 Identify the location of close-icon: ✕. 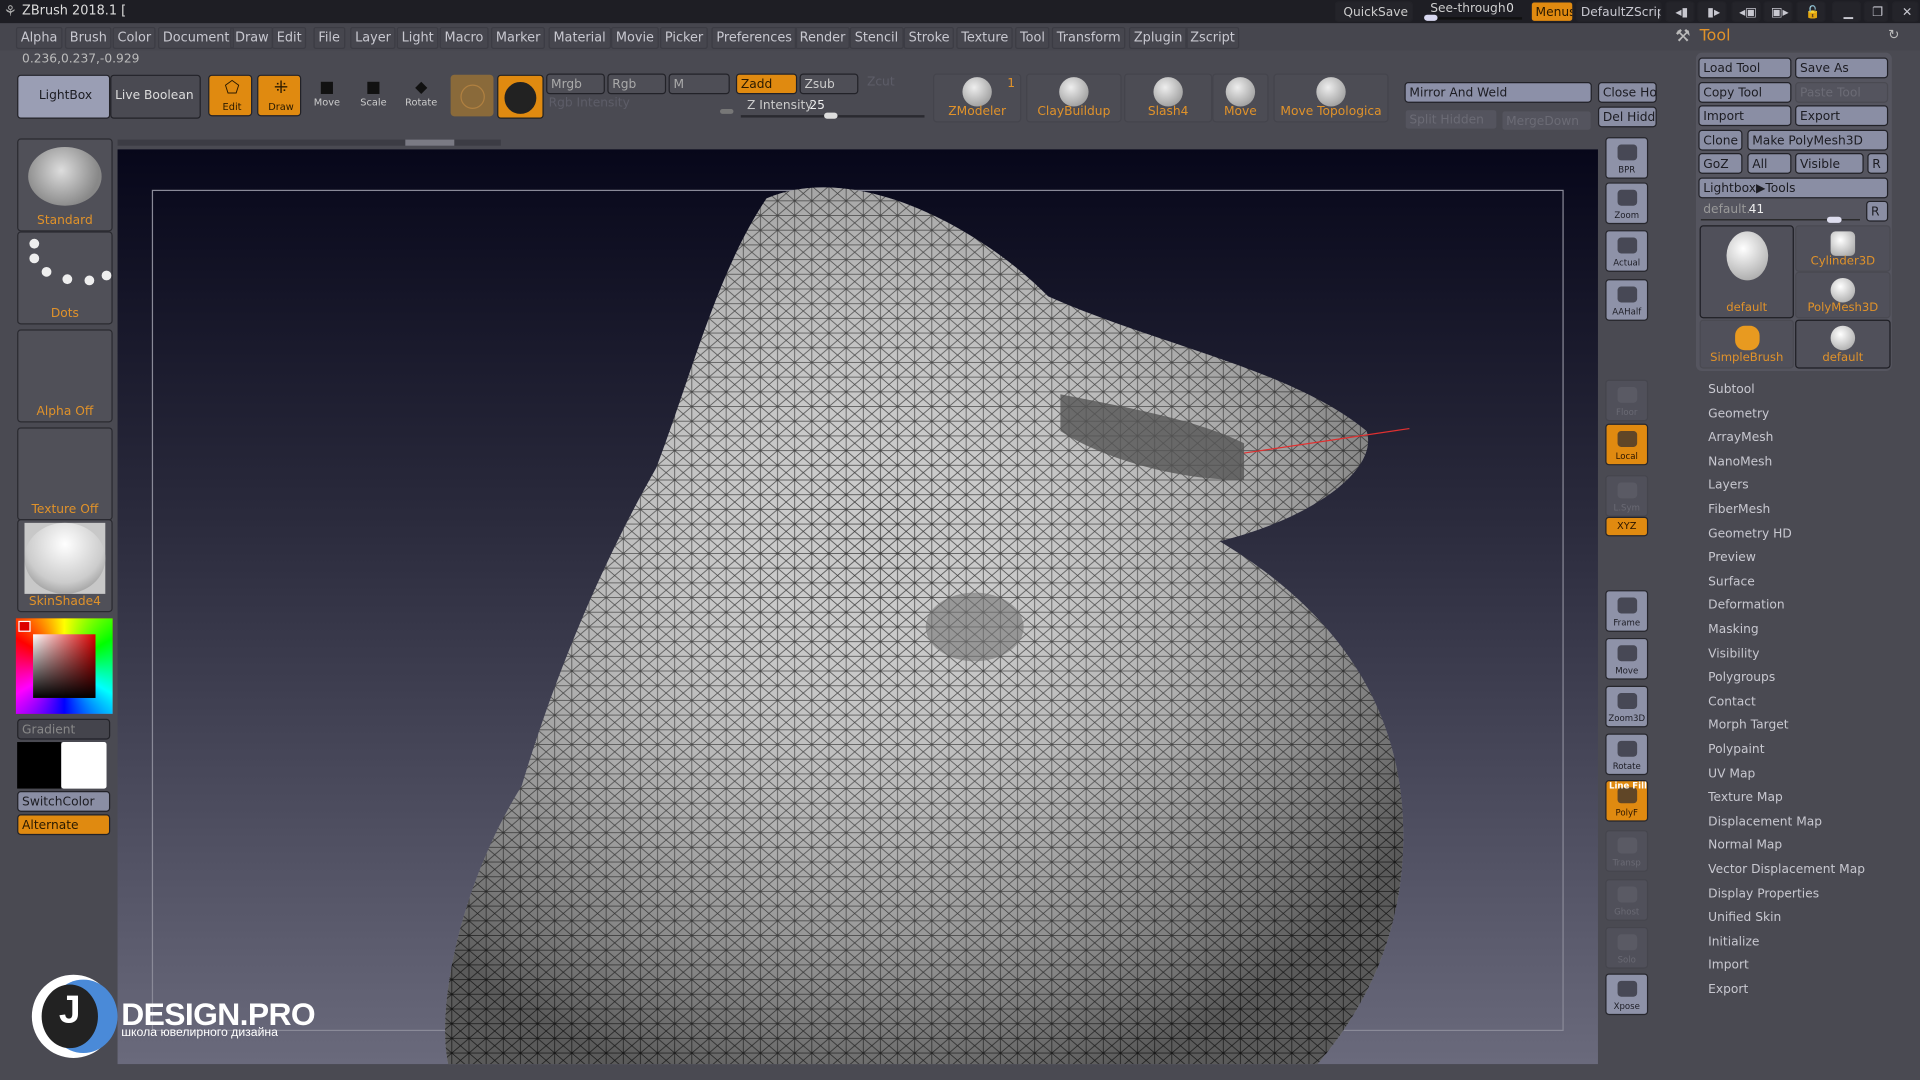
(1905, 12).